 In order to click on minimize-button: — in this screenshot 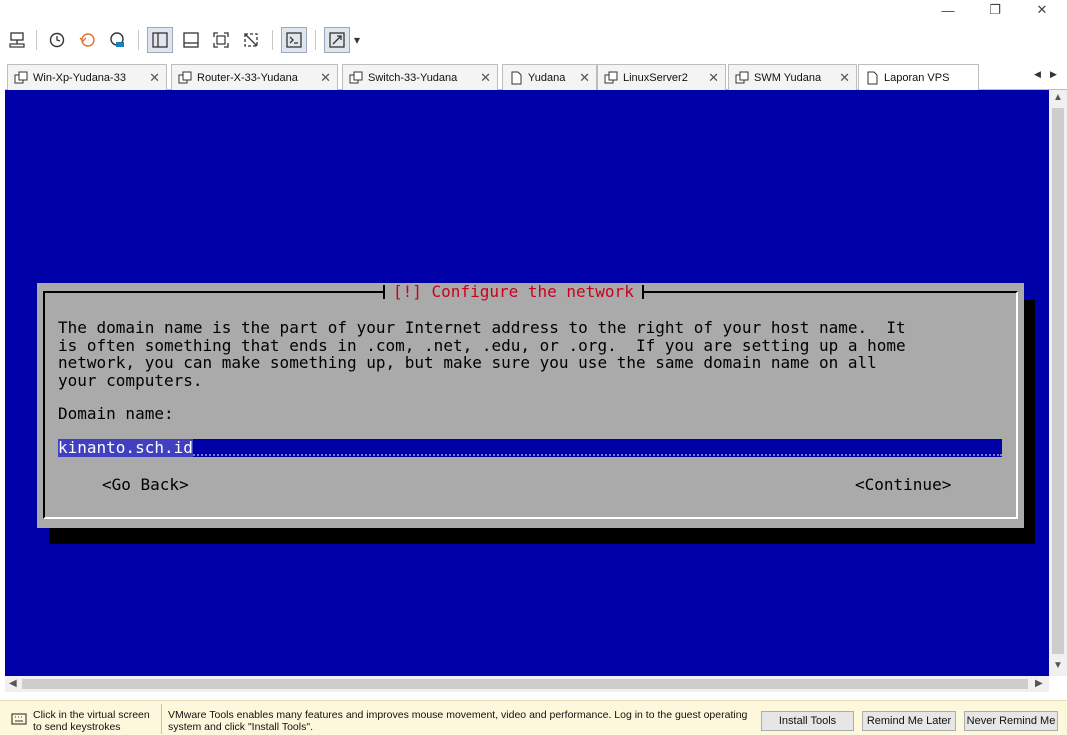, I will do `click(948, 10)`.